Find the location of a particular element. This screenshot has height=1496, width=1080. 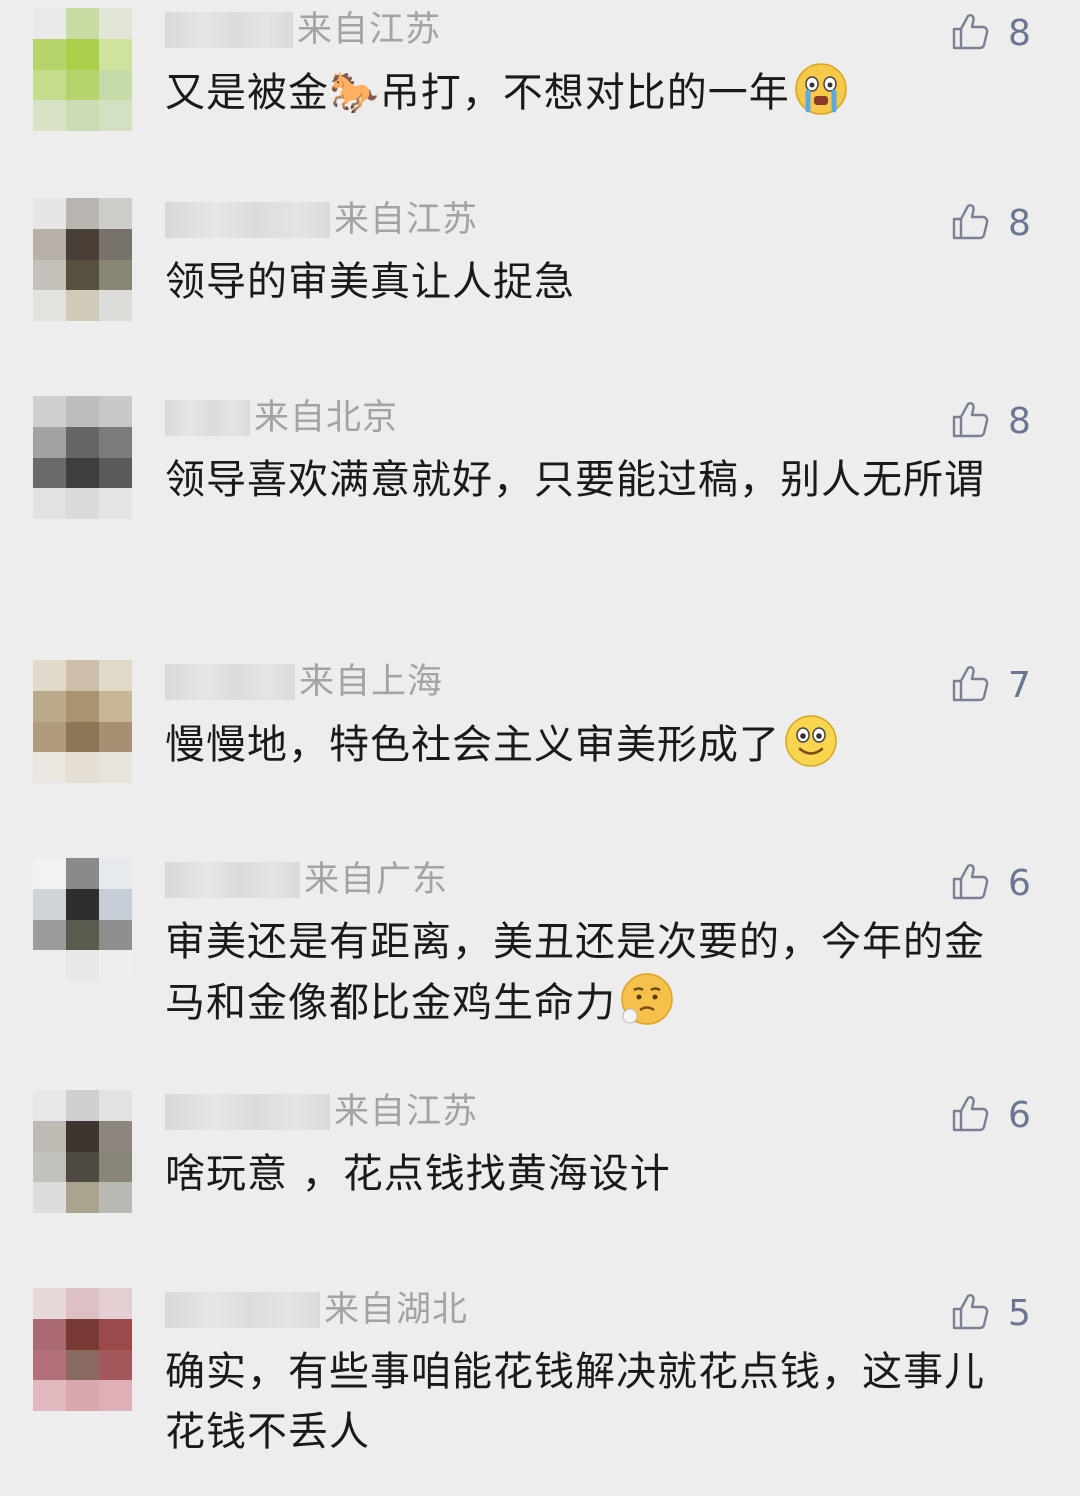

comment-text-block: 慢慢地，特色社会主义审美形成了 is located at coordinates (595, 749).